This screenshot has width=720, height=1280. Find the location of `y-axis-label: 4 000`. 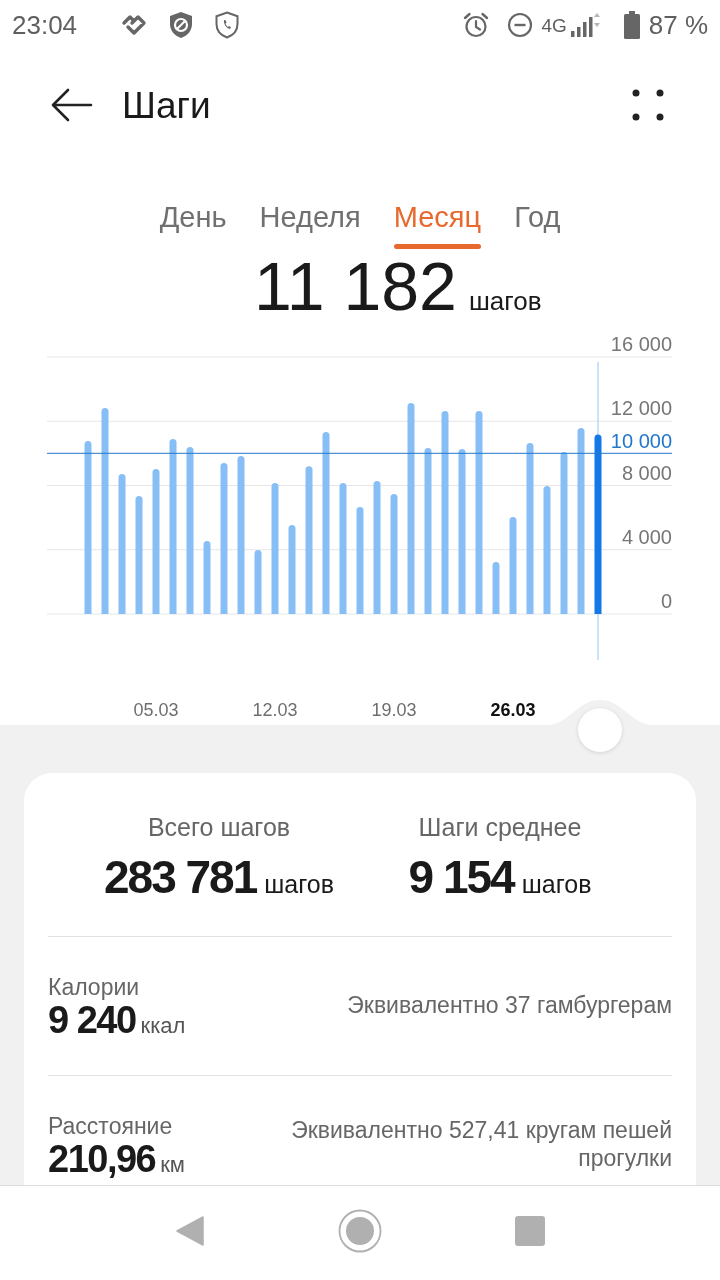

y-axis-label: 4 000 is located at coordinates (646, 536).